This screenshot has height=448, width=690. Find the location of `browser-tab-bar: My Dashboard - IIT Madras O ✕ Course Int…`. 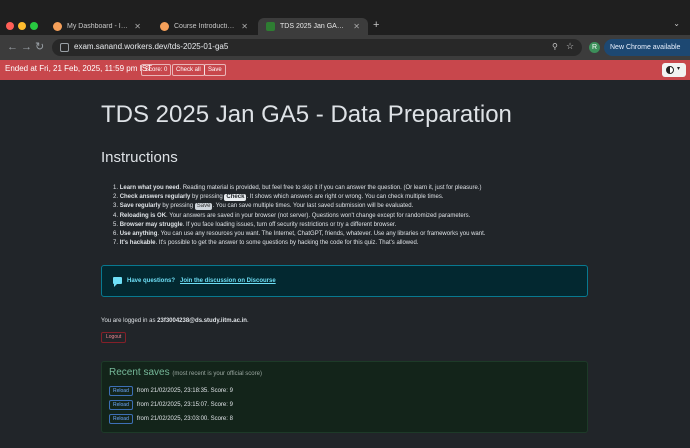

browser-tab-bar: My Dashboard - IIT Madras O ✕ Course Int… is located at coordinates (345, 17).